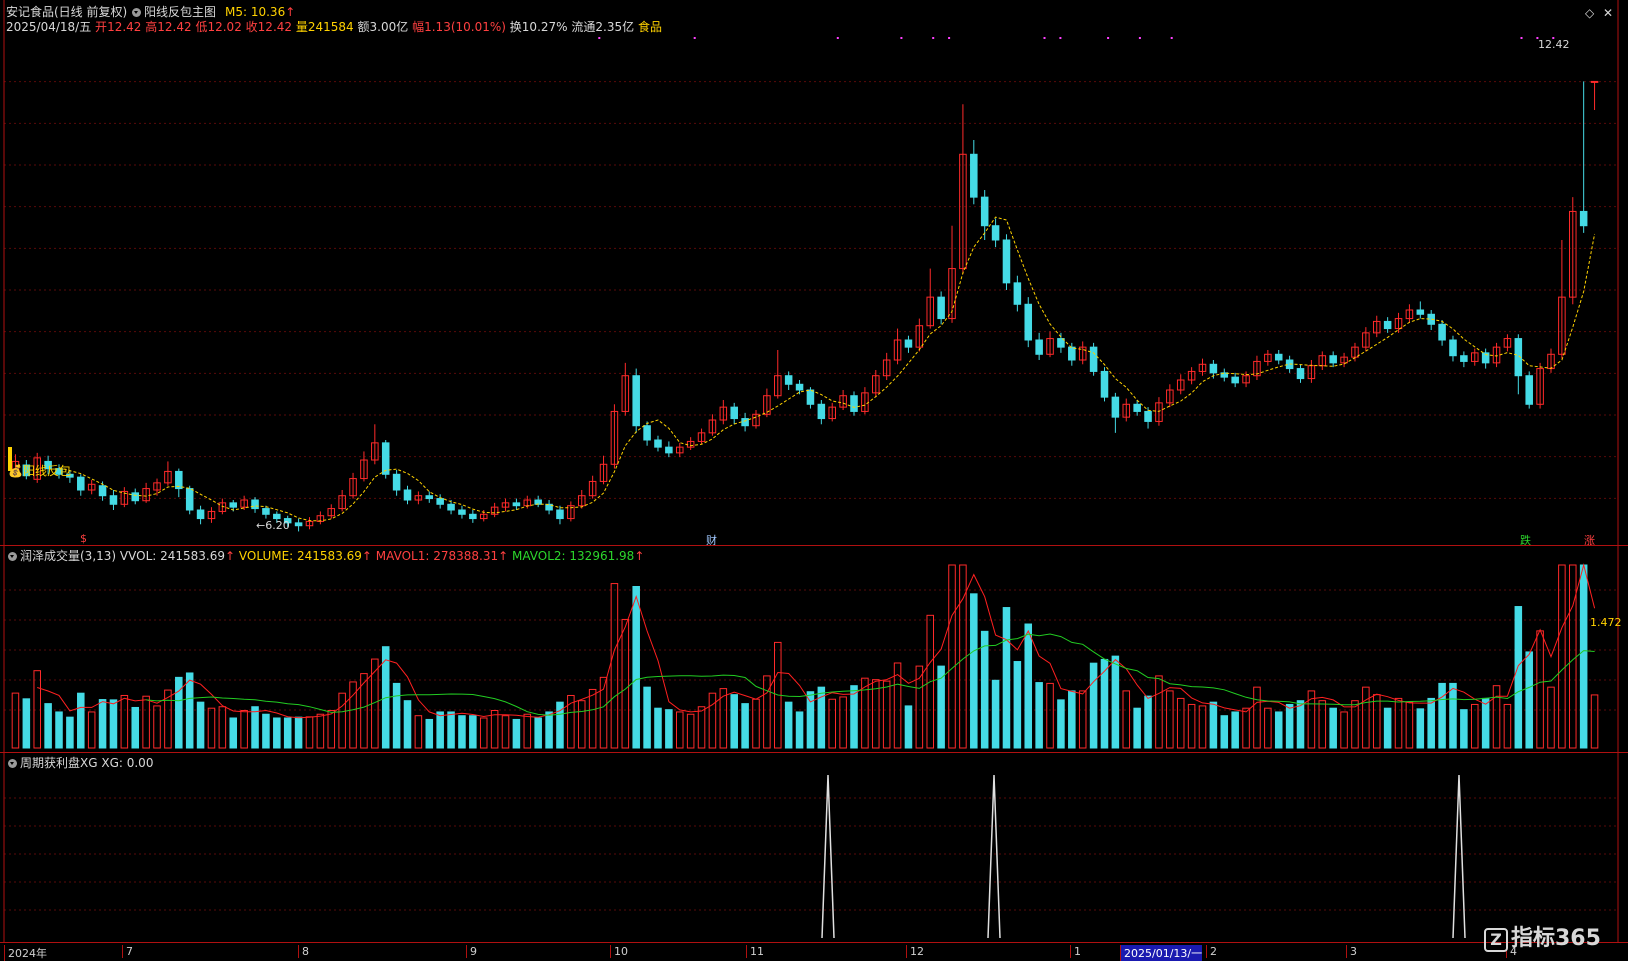 The height and width of the screenshot is (961, 1628). What do you see at coordinates (83, 538) in the screenshot?
I see `badge-s: $` at bounding box center [83, 538].